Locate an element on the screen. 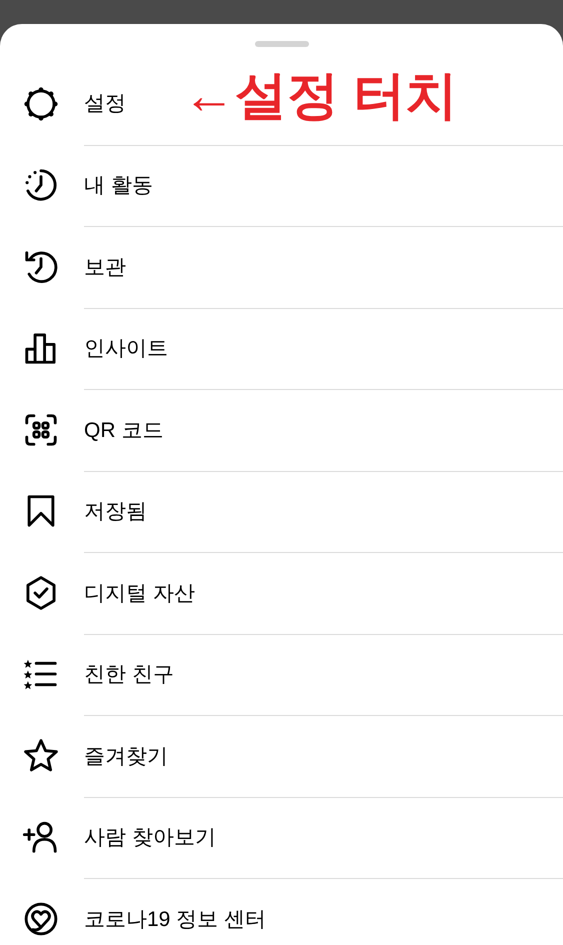 This screenshot has height=945, width=563. drag-handle is located at coordinates (281, 44).